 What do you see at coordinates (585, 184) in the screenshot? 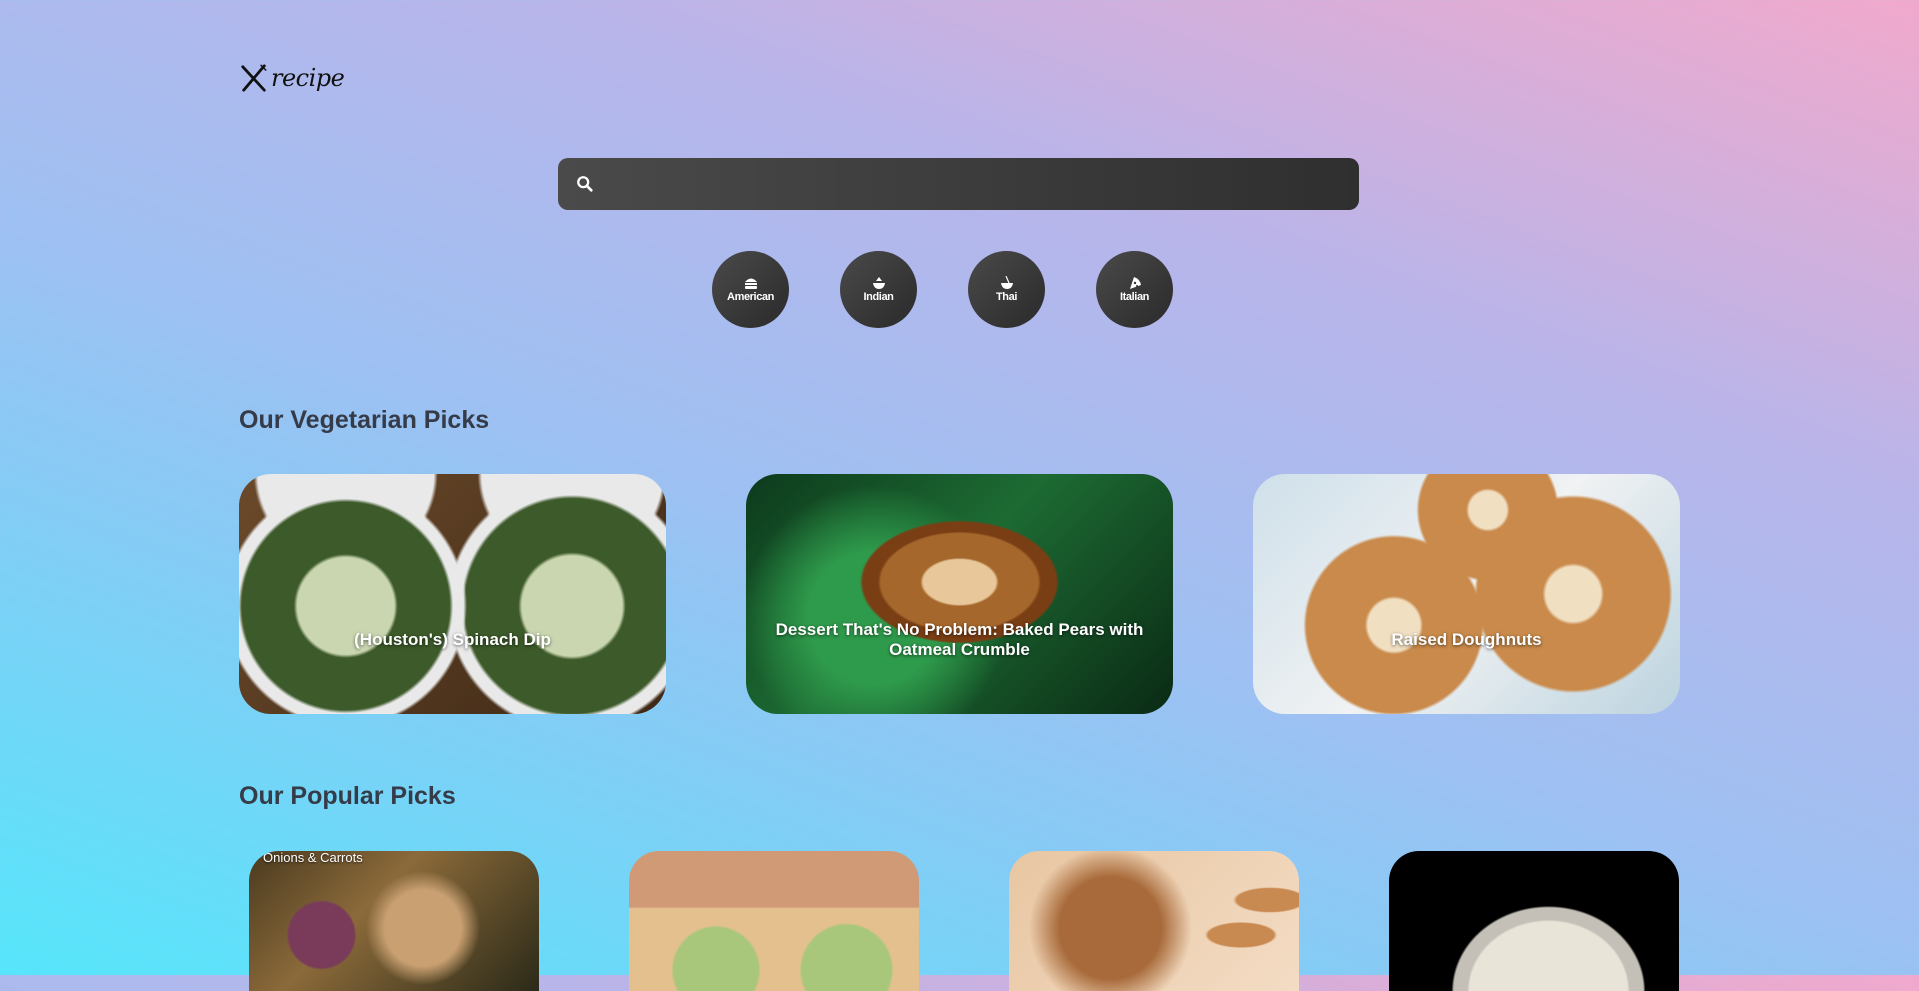
I see `search-icon` at bounding box center [585, 184].